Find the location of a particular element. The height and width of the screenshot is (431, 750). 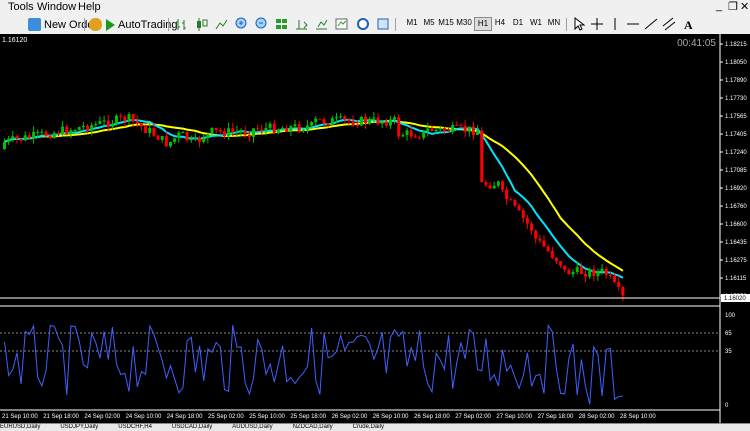

x-tick-label: 27 Sep 10:00 is located at coordinates (514, 417).